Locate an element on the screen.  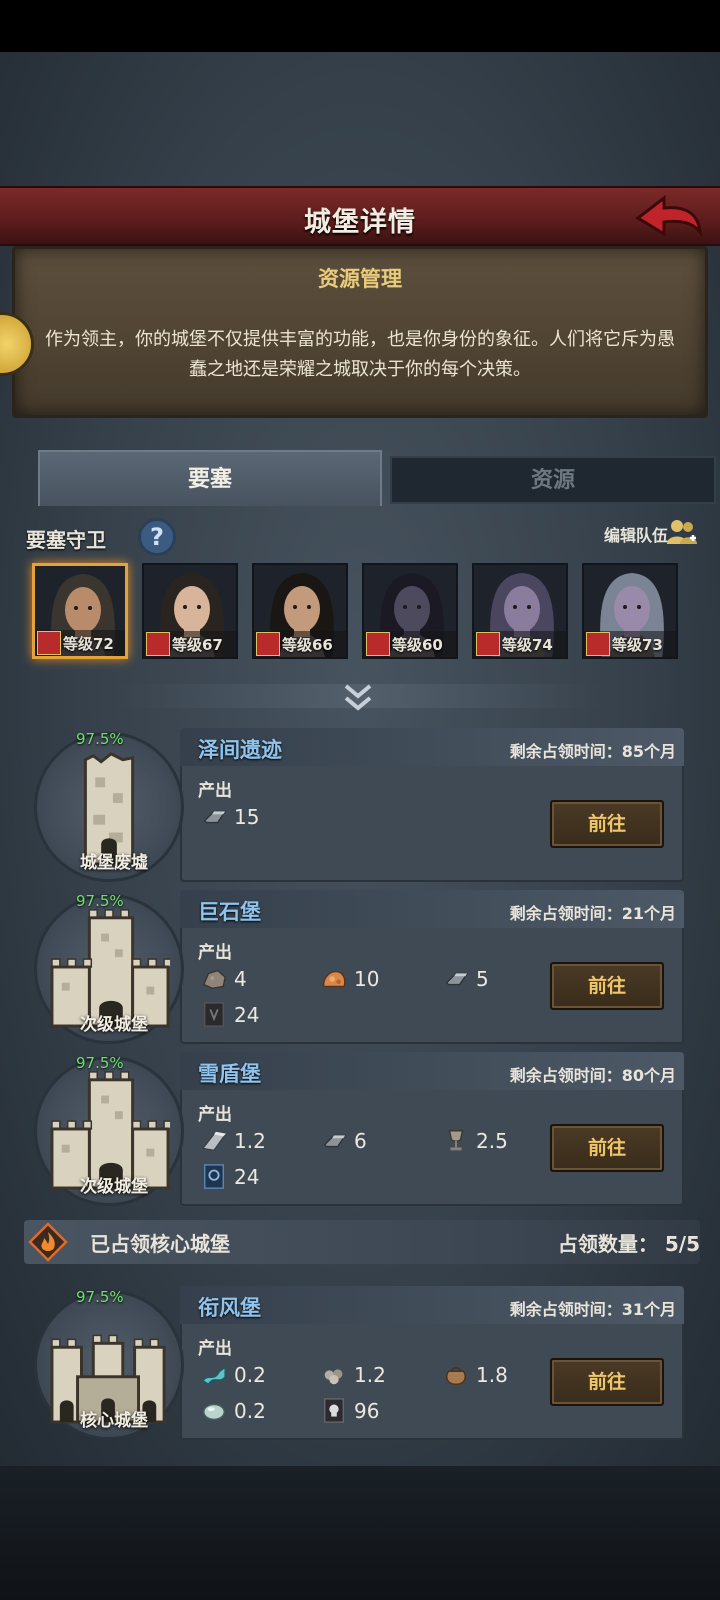
hero-level-badge: 等级66 is located at coordinates (300, 644).